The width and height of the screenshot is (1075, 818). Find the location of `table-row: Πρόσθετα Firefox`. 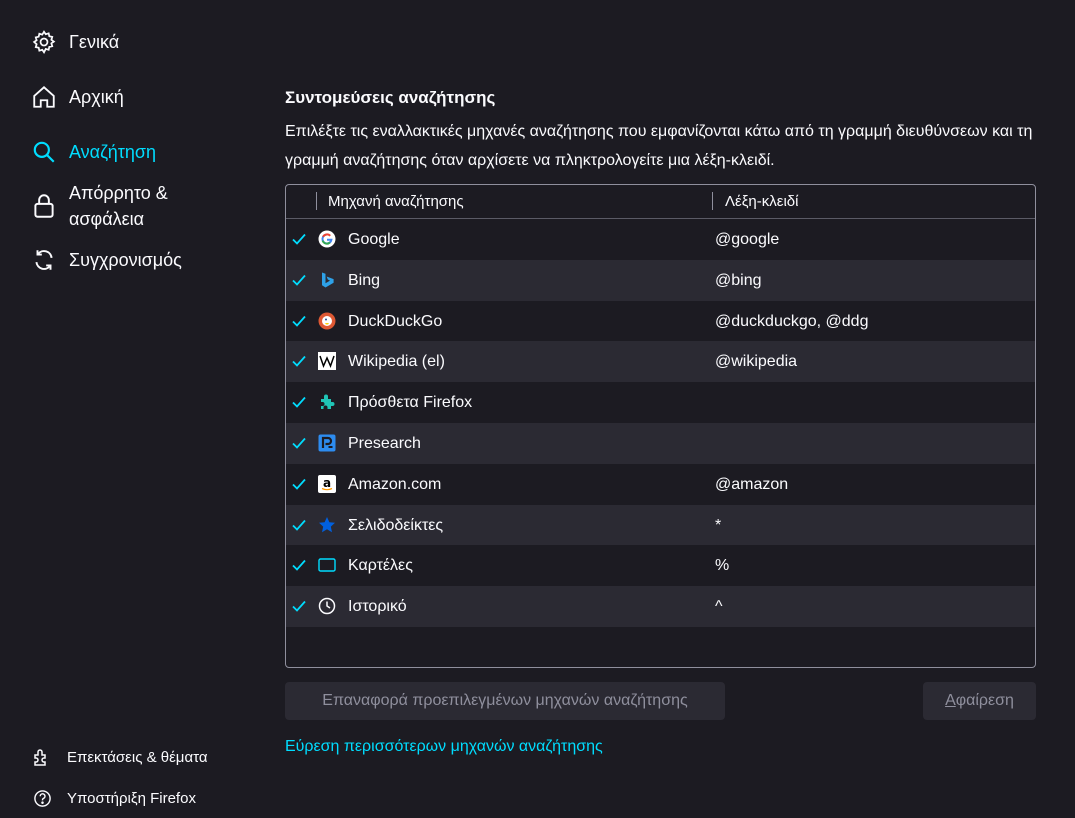

table-row: Πρόσθετα Firefox is located at coordinates (660, 402).